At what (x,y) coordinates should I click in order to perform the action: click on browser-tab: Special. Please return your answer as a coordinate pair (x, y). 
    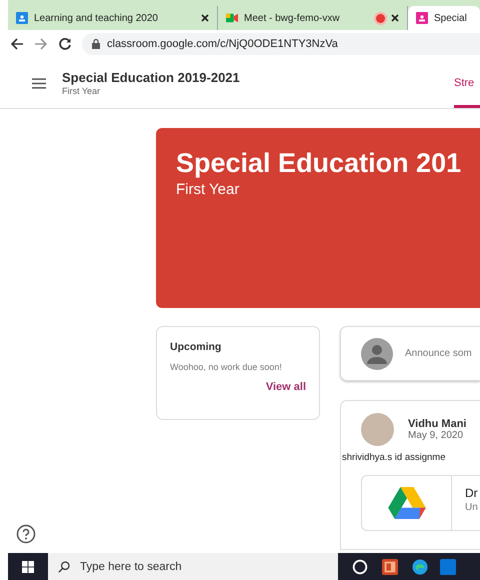
    Looking at the image, I should click on (444, 18).